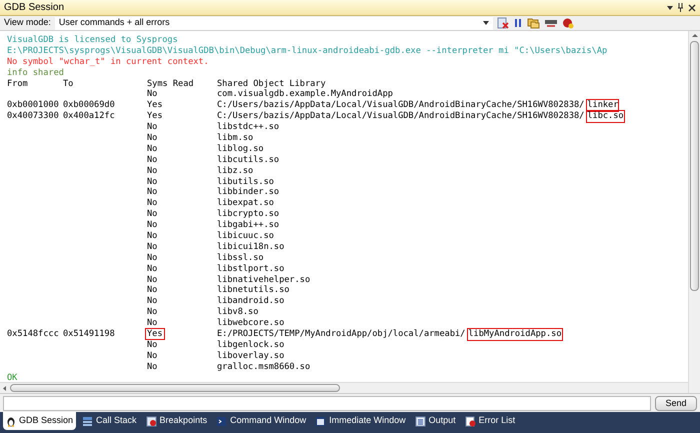 Image resolution: width=700 pixels, height=433 pixels. What do you see at coordinates (240, 149) in the screenshot?
I see `library-path: liblog.so` at bounding box center [240, 149].